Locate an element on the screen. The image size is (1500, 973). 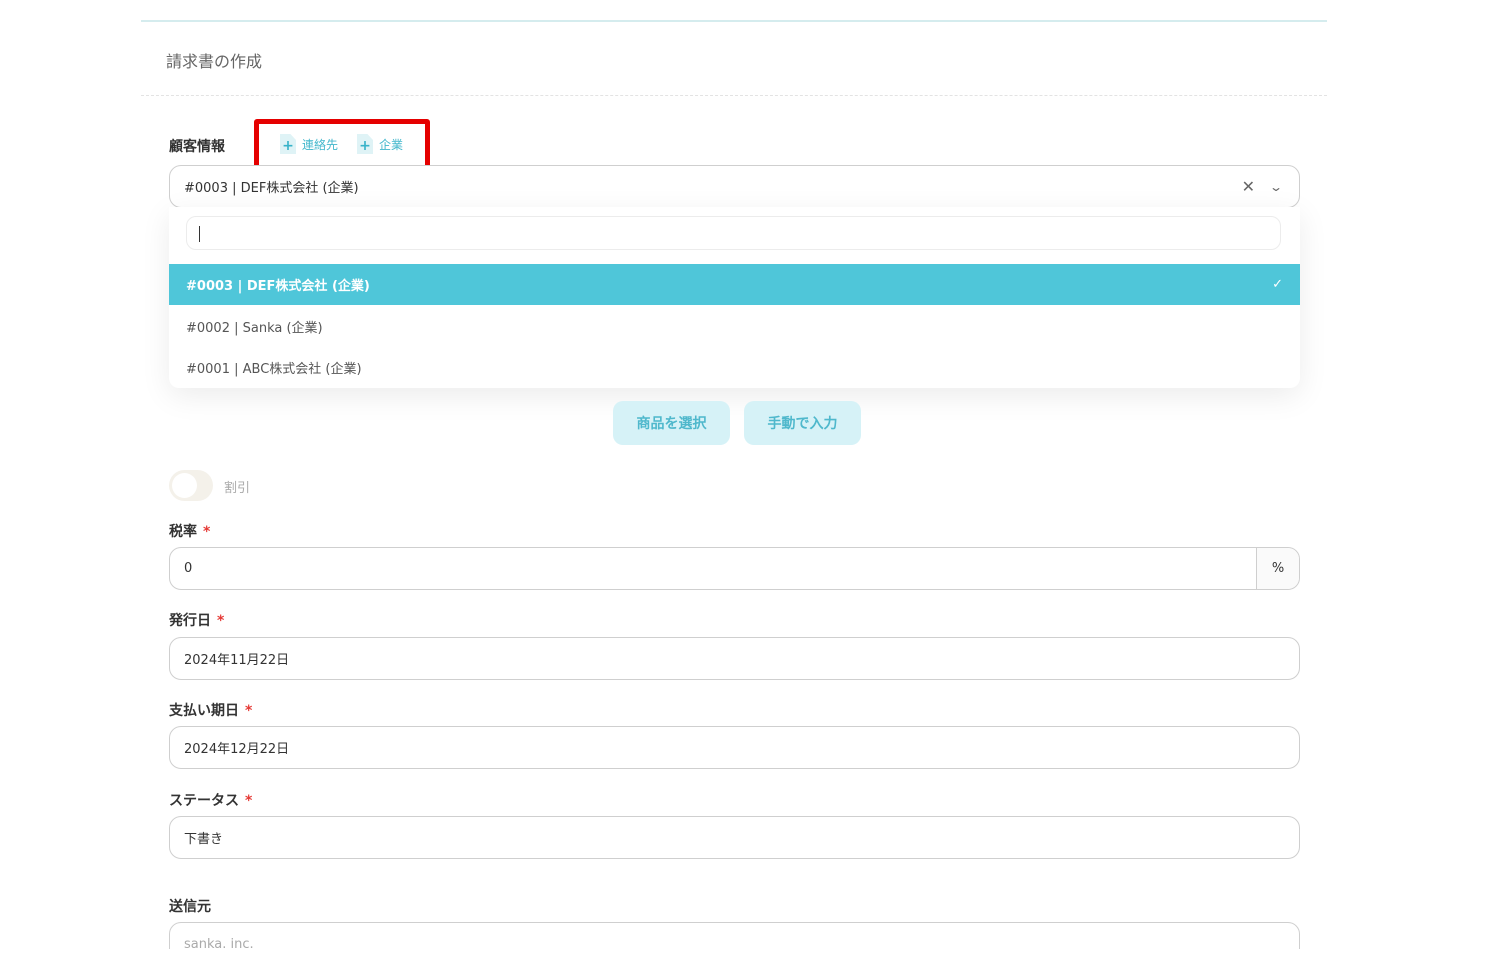
add-company-label: 企業 is located at coordinates (391, 144).